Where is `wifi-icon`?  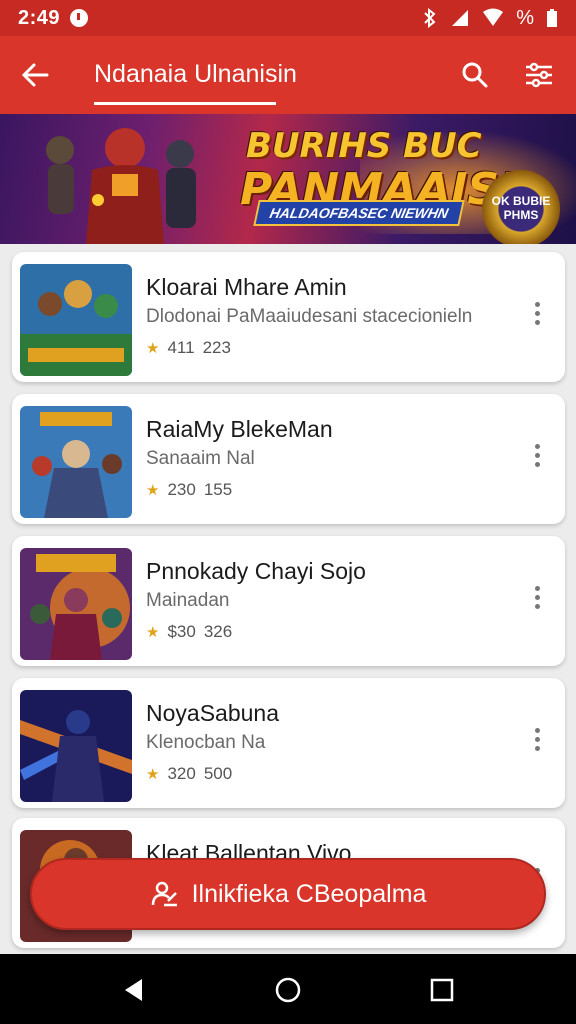
wifi-icon is located at coordinates (493, 17).